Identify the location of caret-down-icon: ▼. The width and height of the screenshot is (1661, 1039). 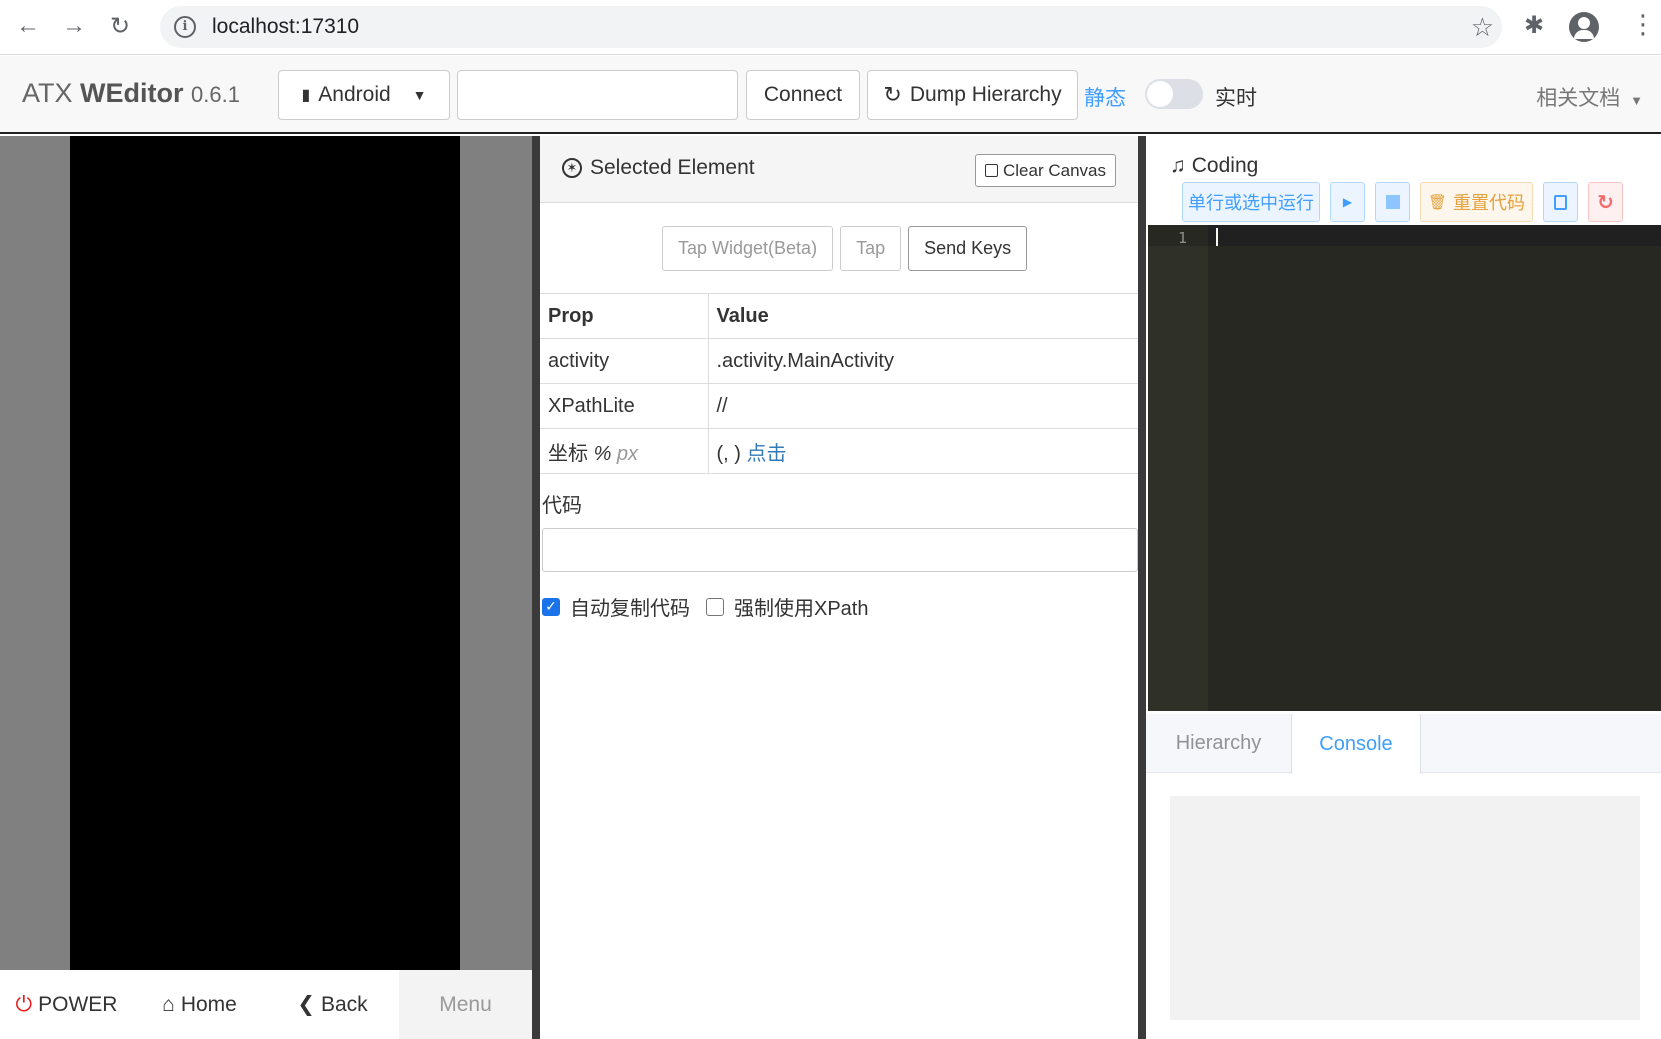
(419, 95).